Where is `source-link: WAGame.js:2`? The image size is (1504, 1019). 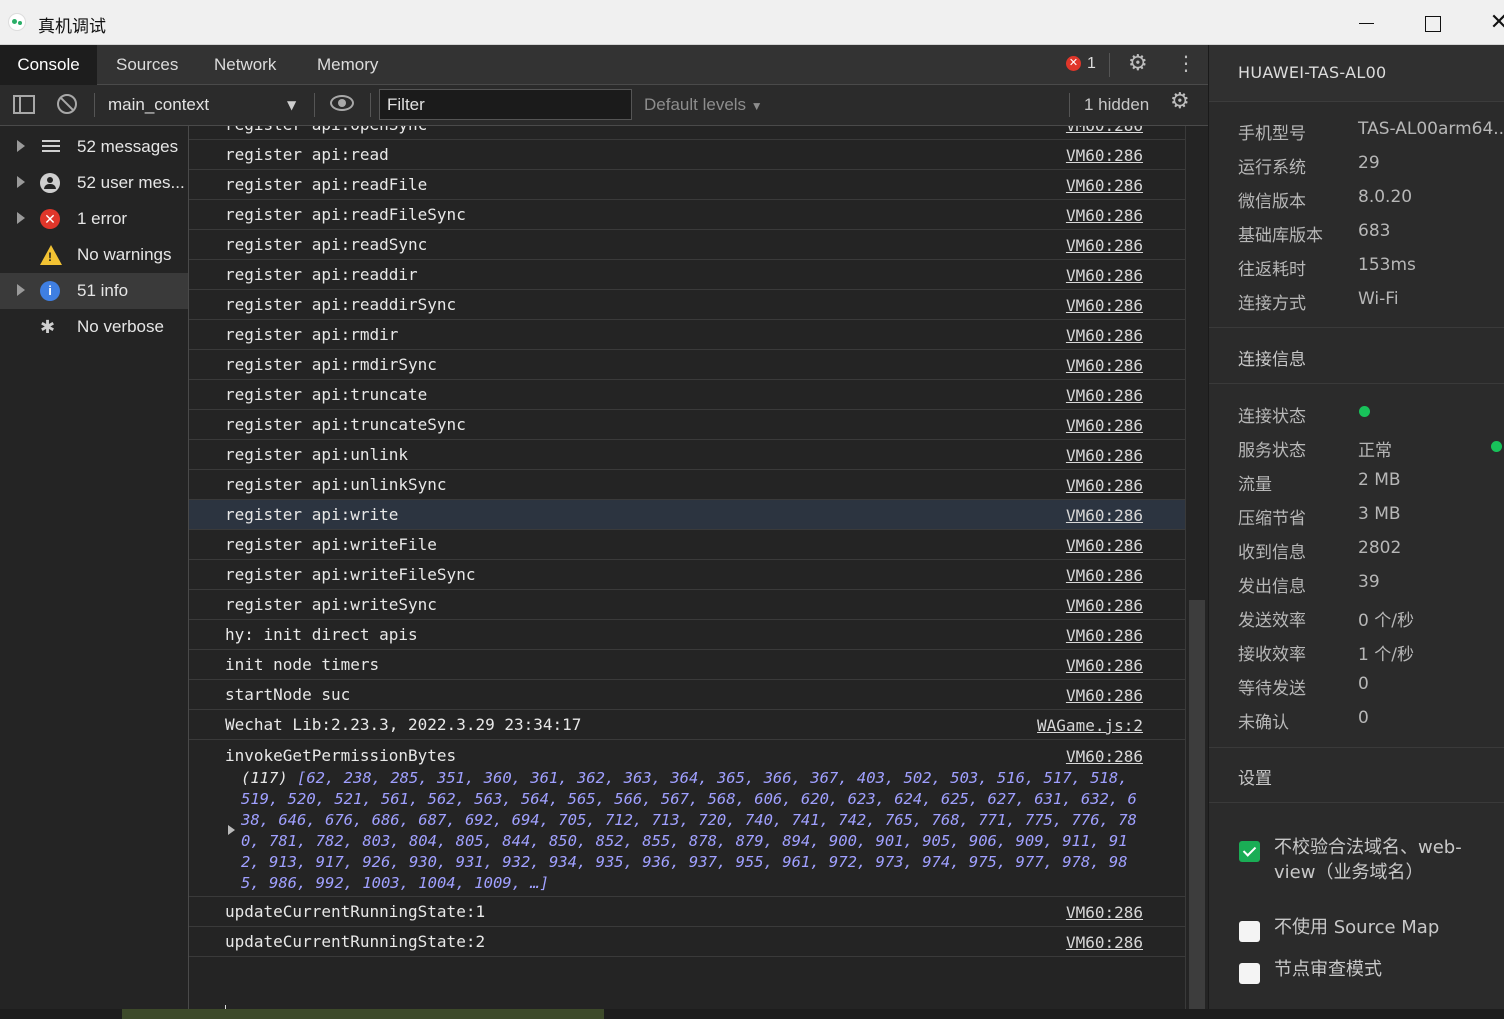
source-link: WAGame.js:2 is located at coordinates (1090, 725).